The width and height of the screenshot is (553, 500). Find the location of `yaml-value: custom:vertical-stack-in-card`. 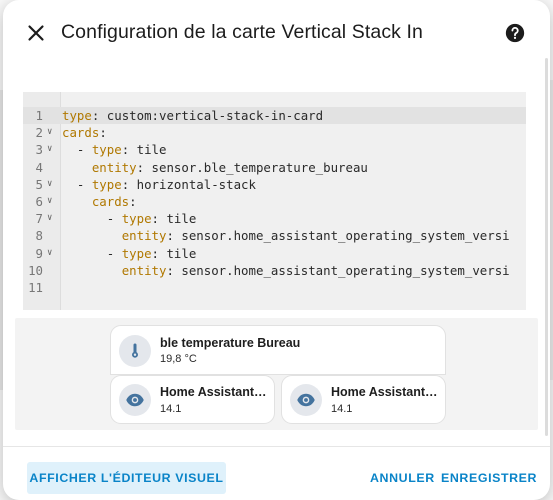

yaml-value: custom:vertical-stack-in-card is located at coordinates (211, 115).